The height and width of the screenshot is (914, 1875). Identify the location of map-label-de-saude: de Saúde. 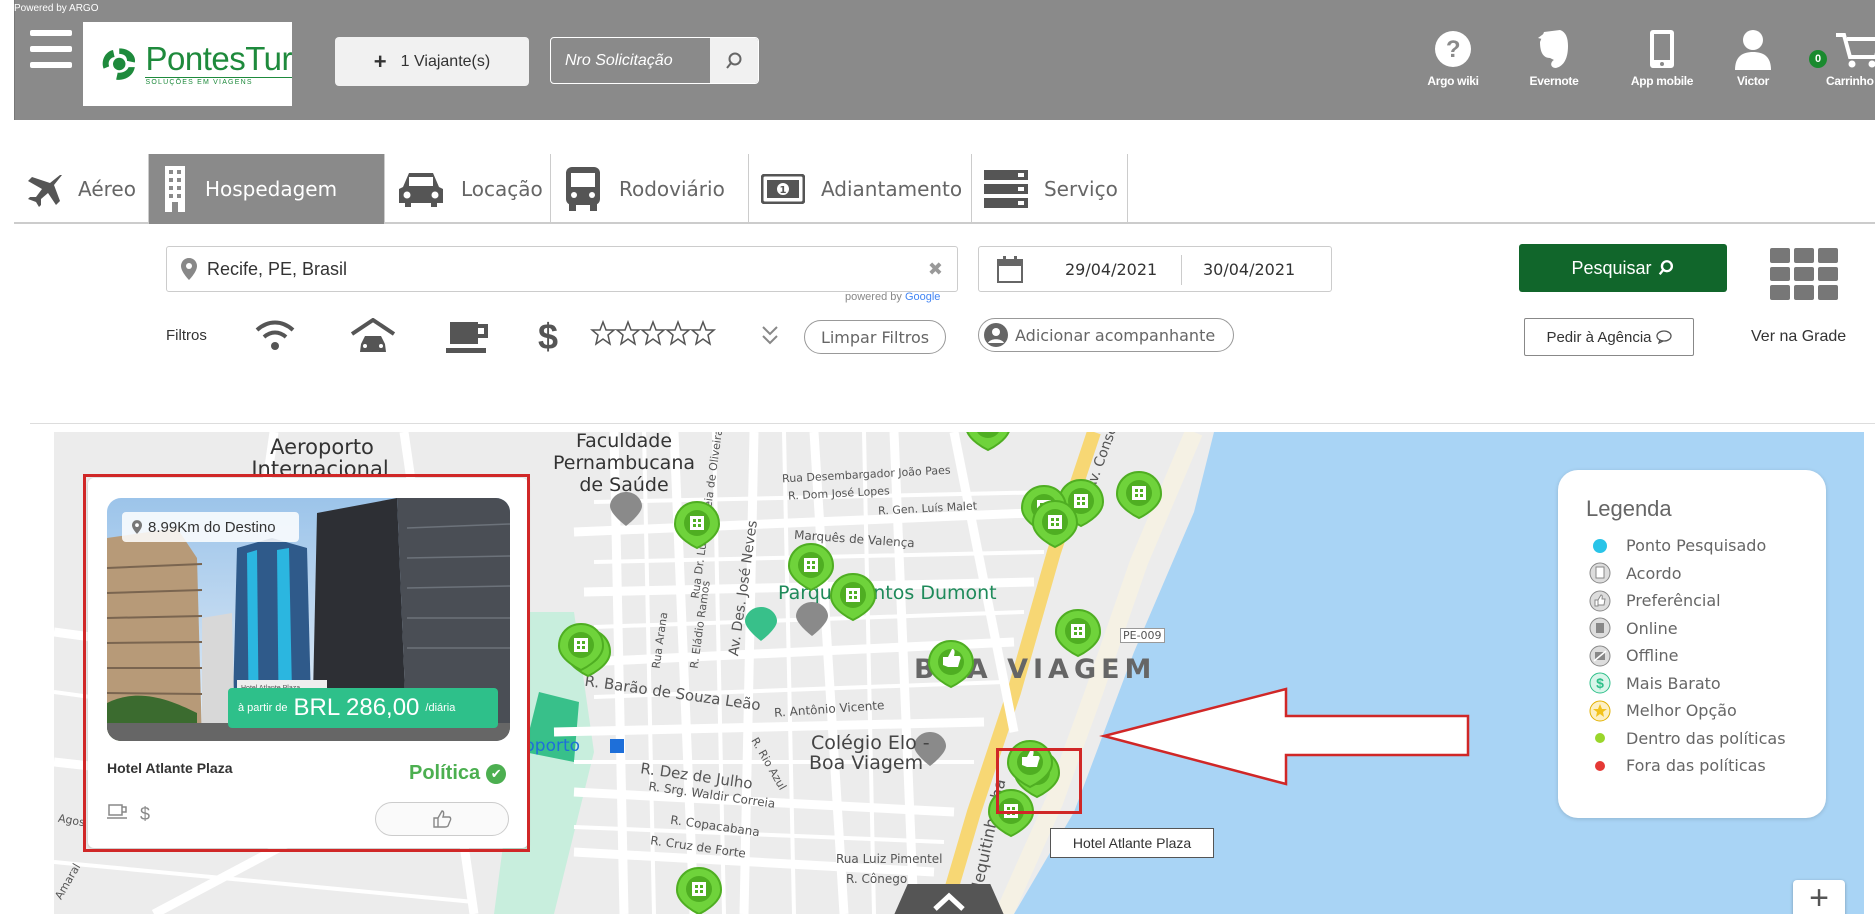
(624, 485).